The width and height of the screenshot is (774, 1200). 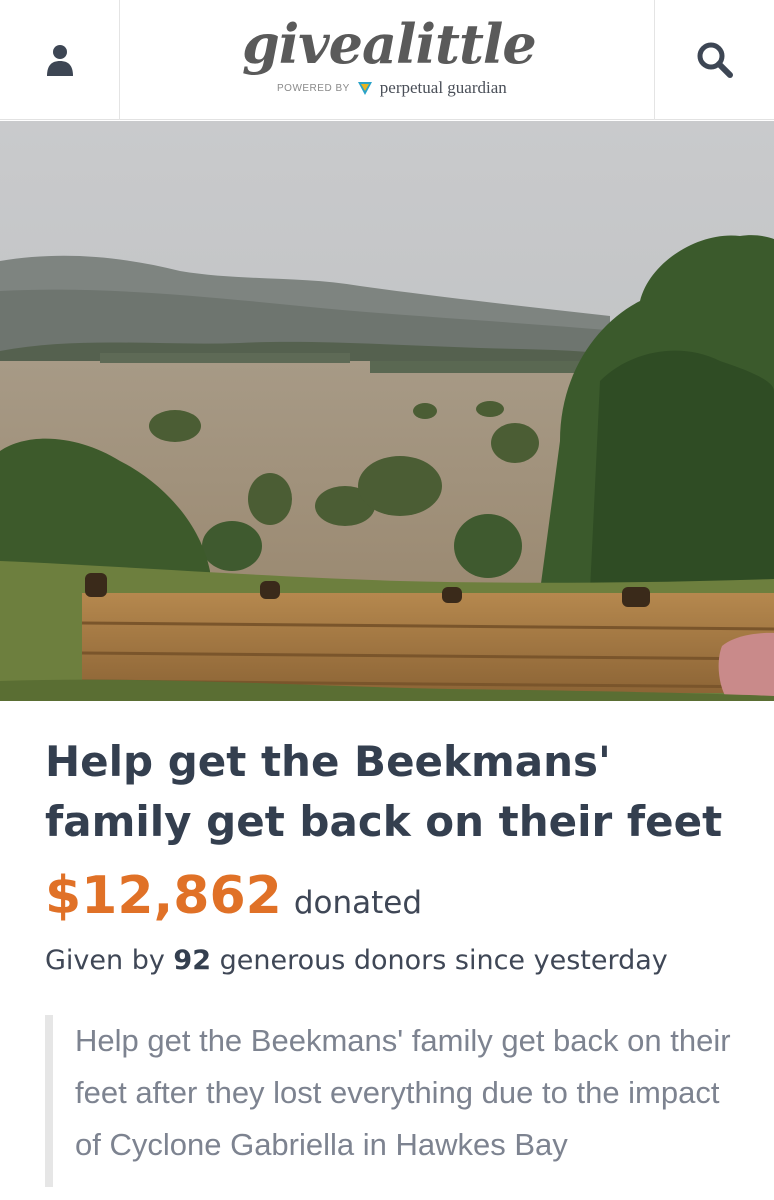 I want to click on logo-subline: POWERED BY perpetual guardian, so click(x=392, y=88).